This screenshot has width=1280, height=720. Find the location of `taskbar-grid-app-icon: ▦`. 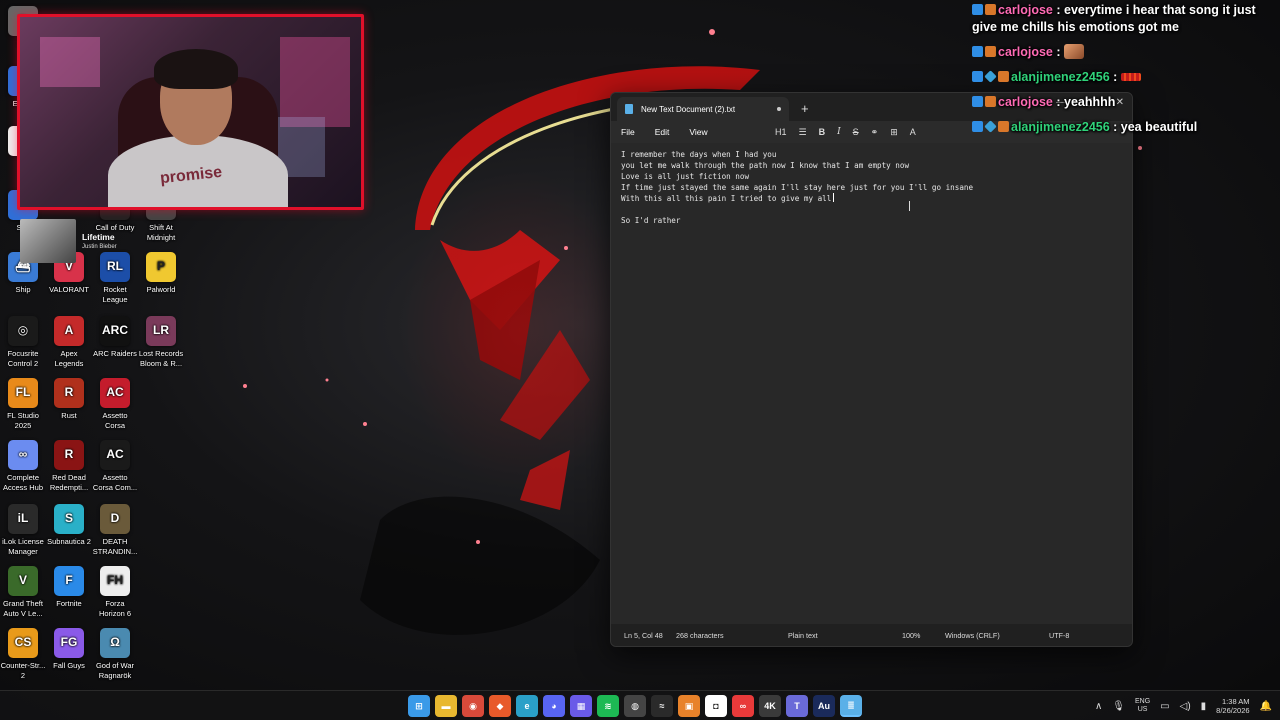

taskbar-grid-app-icon: ▦ is located at coordinates (581, 706).